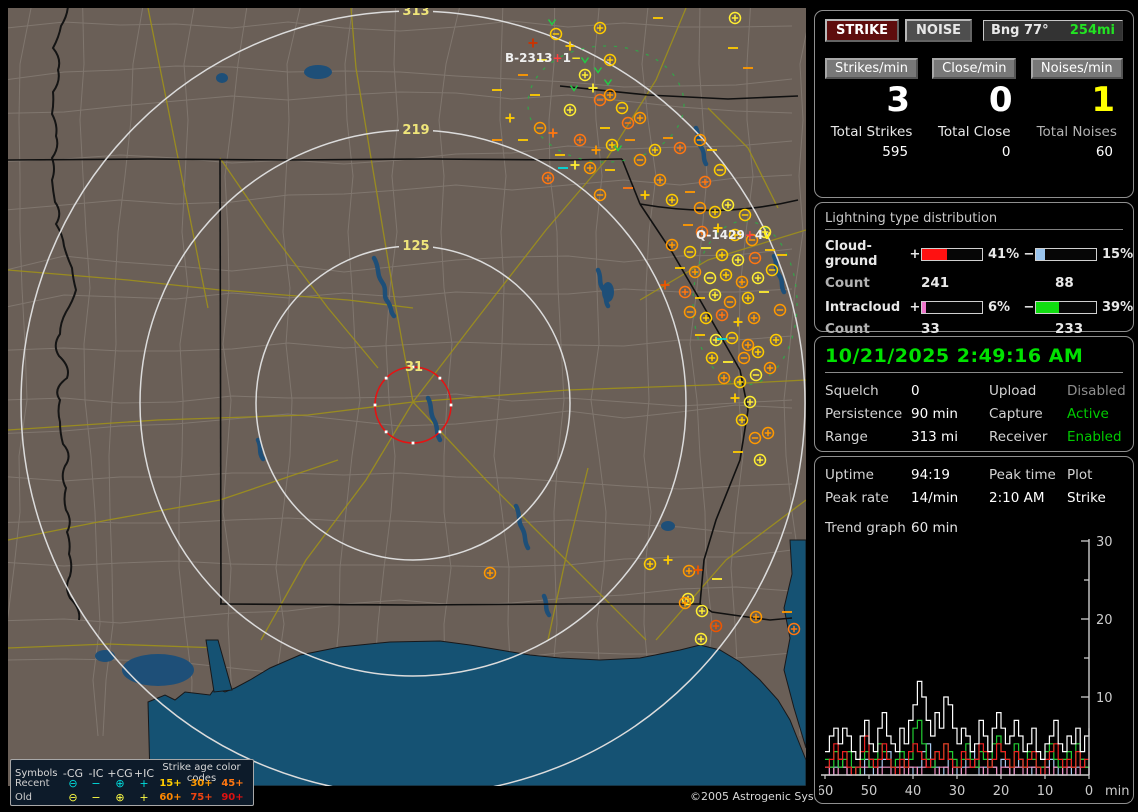  What do you see at coordinates (999, 307) in the screenshot?
I see `ic-positive-pct: 6%` at bounding box center [999, 307].